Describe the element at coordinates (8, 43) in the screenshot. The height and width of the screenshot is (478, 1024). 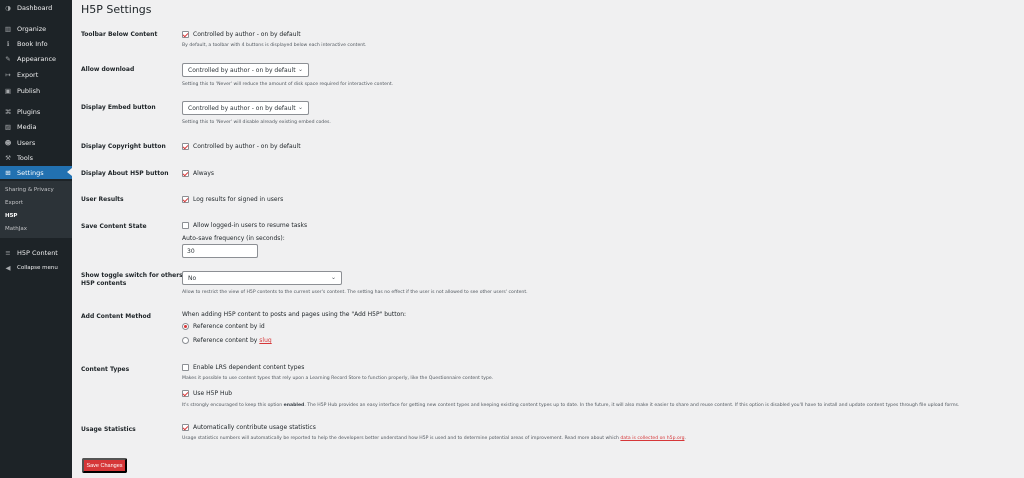
I see `info-icon: ℹ` at that location.